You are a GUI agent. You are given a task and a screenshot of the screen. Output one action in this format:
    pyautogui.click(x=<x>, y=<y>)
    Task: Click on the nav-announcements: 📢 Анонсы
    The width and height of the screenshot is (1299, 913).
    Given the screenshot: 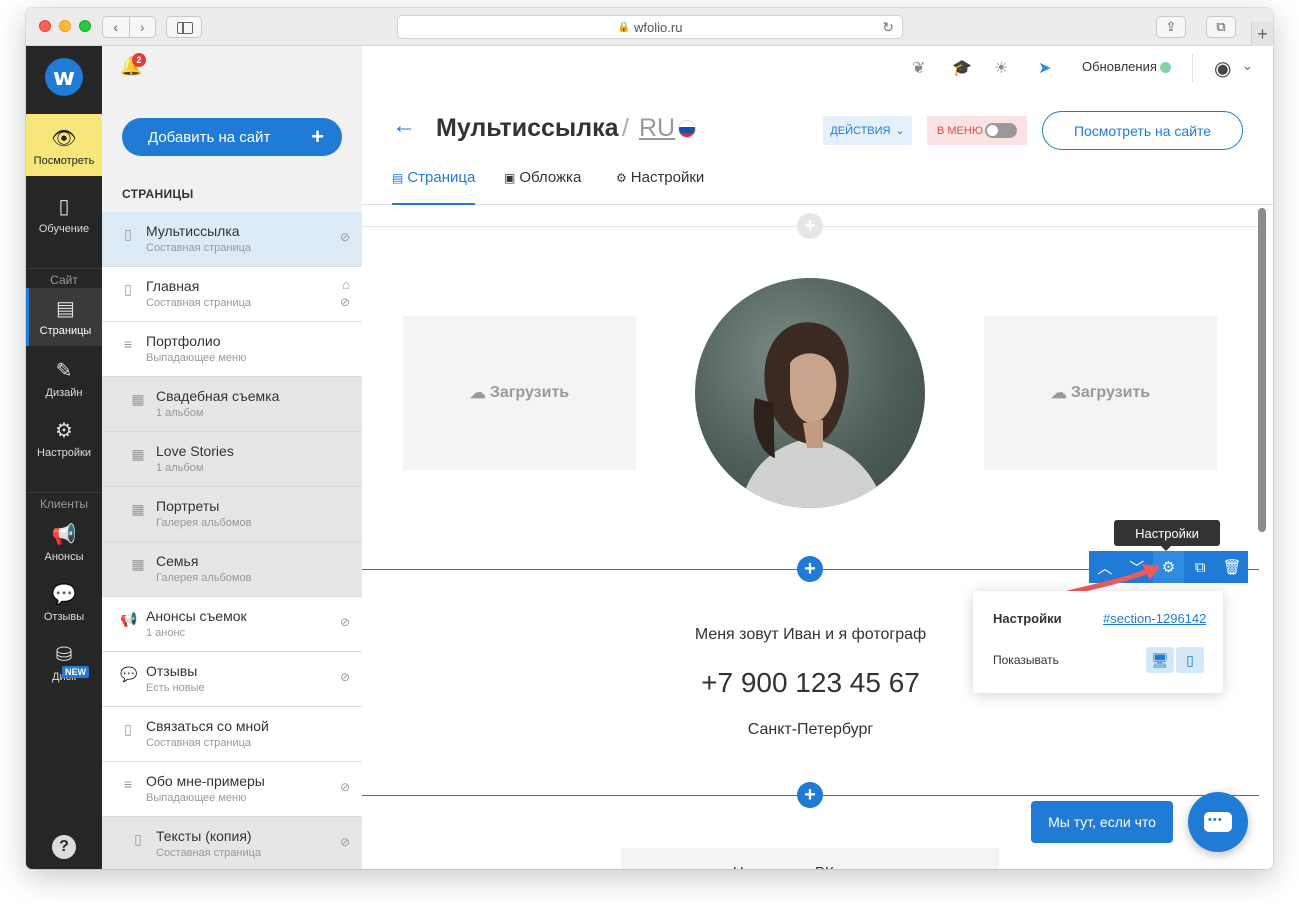 What is the action you would take?
    pyautogui.click(x=64, y=542)
    